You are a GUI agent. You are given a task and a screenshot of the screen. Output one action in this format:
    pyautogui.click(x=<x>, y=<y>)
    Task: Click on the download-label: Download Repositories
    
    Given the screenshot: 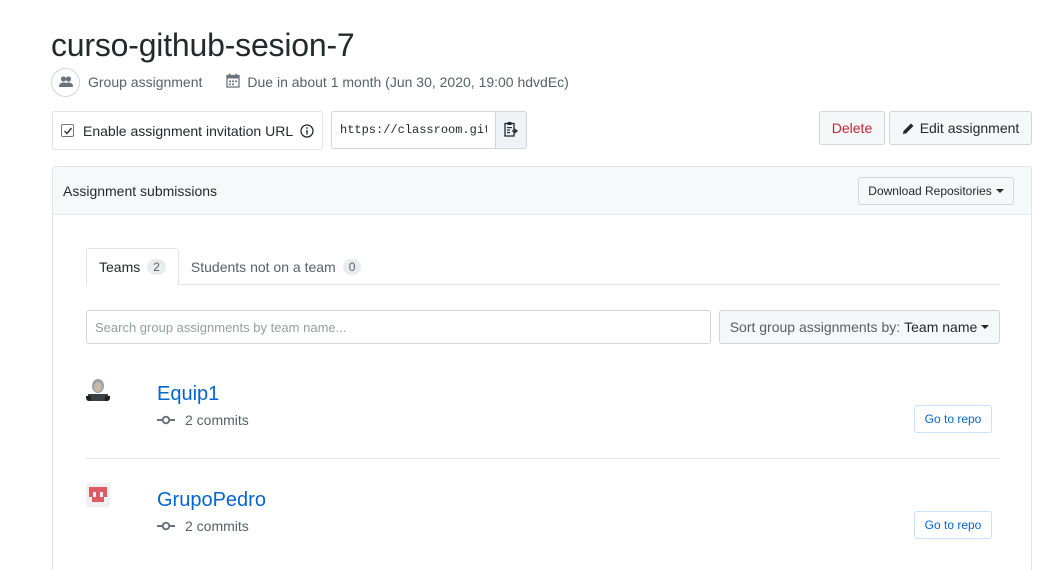 What is the action you would take?
    pyautogui.click(x=930, y=191)
    